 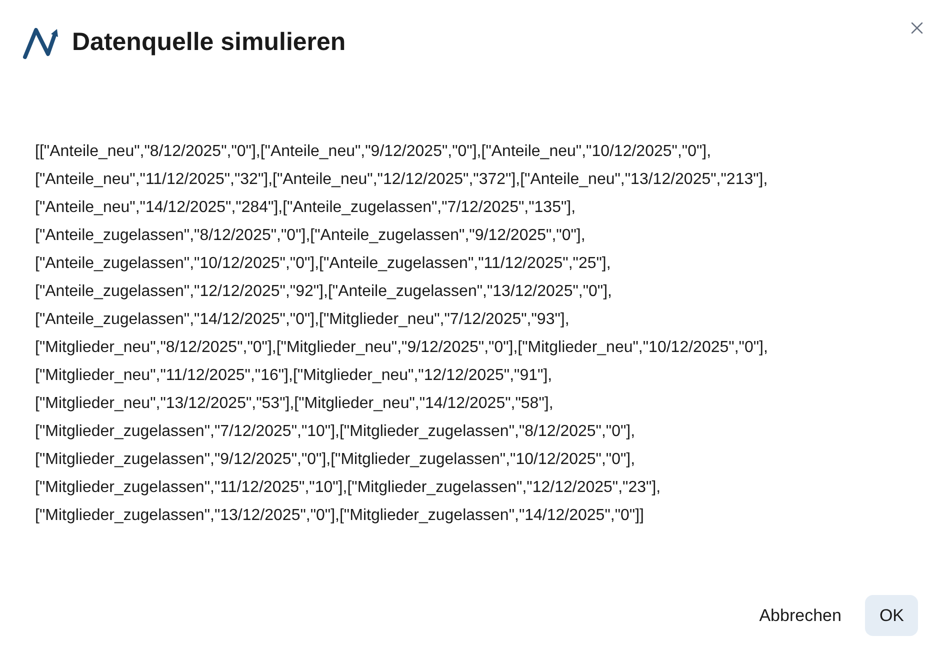 I want to click on logo-icon, so click(x=41, y=43).